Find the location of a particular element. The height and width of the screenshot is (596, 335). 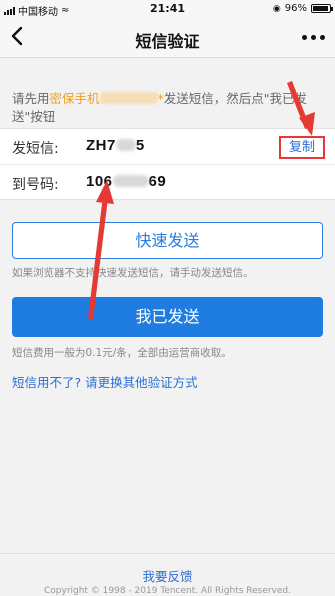

navigation-bar: 短信验证 is located at coordinates (167, 38).